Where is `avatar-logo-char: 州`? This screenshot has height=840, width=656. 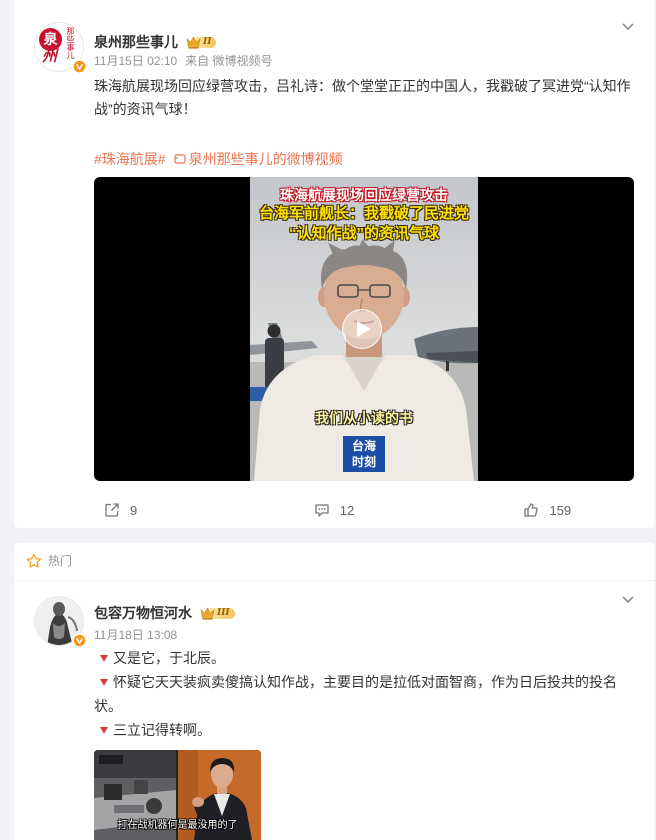
avatar-logo-char: 州 is located at coordinates (50, 56).